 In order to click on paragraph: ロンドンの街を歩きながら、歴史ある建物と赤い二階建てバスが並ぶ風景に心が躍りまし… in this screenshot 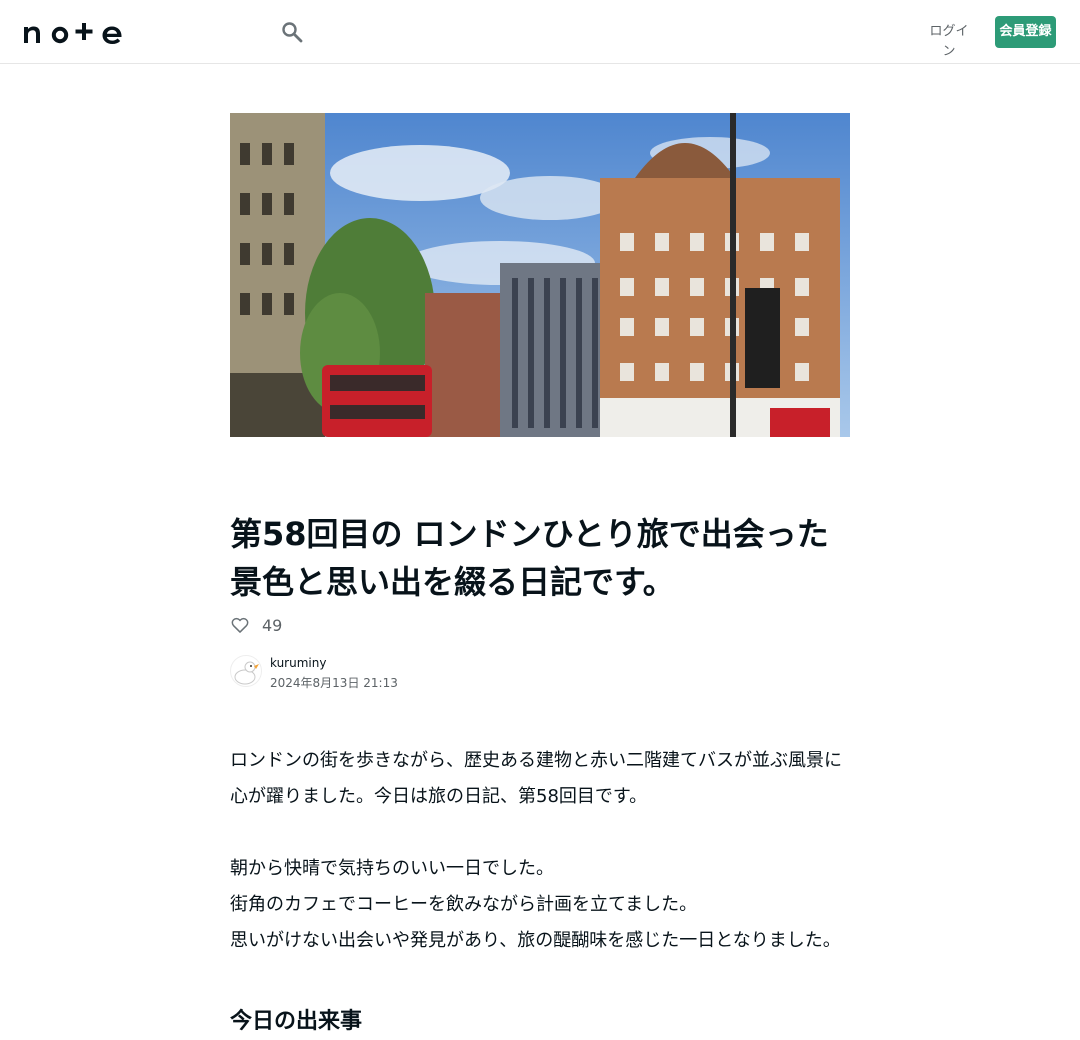, I will do `click(536, 778)`.